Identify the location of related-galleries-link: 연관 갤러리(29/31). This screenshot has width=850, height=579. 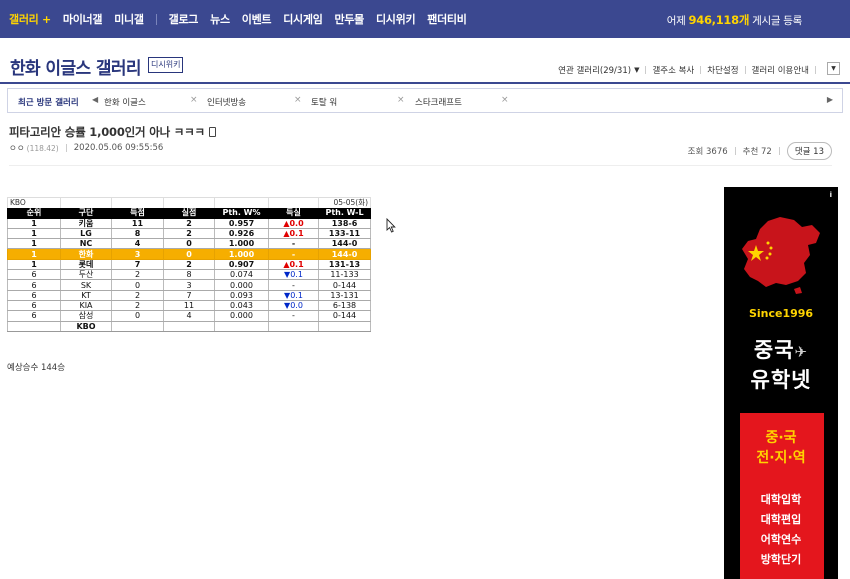
(594, 70).